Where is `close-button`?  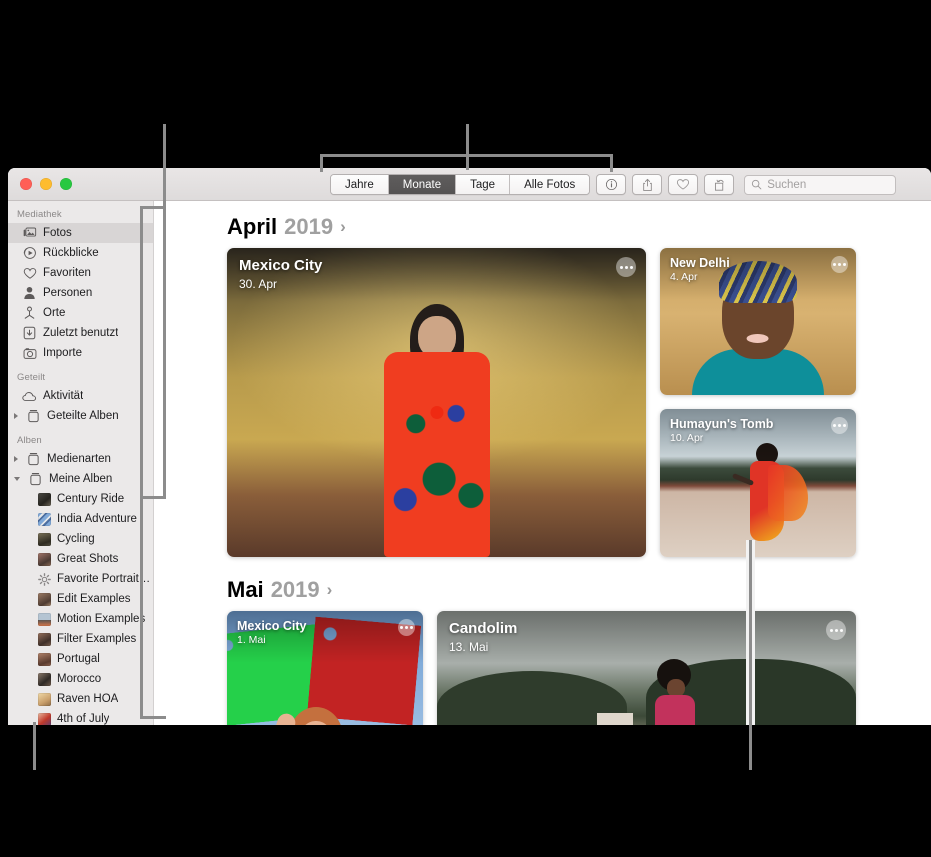 close-button is located at coordinates (26, 184).